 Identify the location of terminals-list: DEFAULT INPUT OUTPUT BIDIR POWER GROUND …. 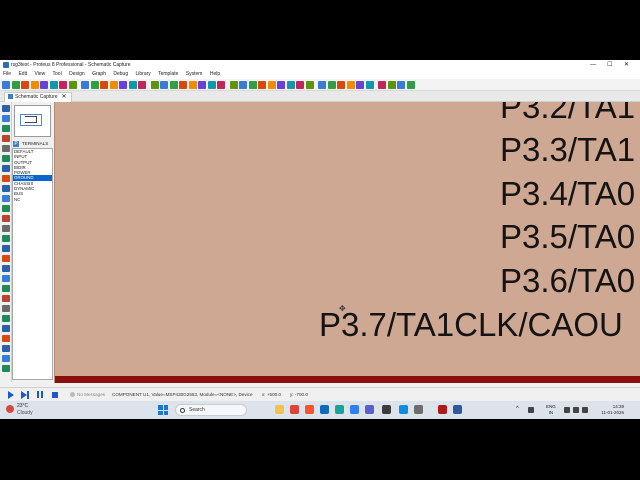
(32, 264).